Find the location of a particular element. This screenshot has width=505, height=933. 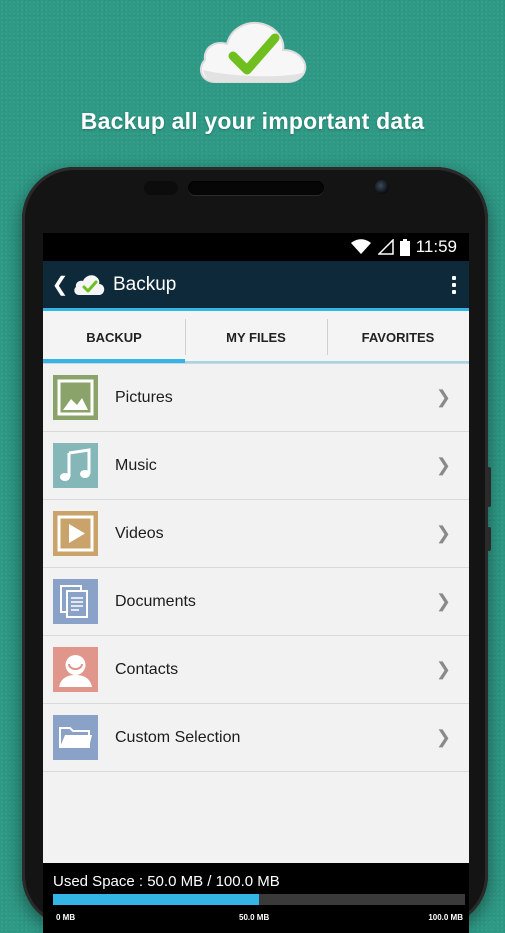

storage-progress-bar is located at coordinates (259, 899).